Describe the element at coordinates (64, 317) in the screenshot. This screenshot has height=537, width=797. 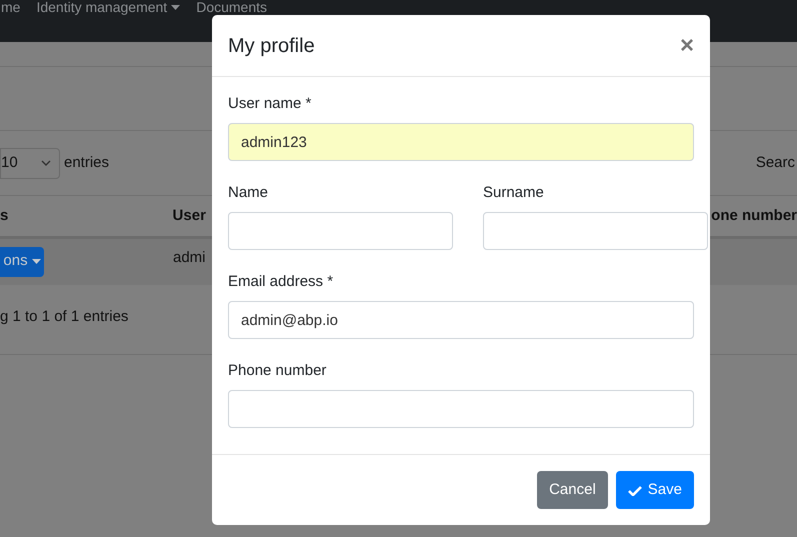
I see `table-info: g 1 to 1 of 1 entries` at that location.